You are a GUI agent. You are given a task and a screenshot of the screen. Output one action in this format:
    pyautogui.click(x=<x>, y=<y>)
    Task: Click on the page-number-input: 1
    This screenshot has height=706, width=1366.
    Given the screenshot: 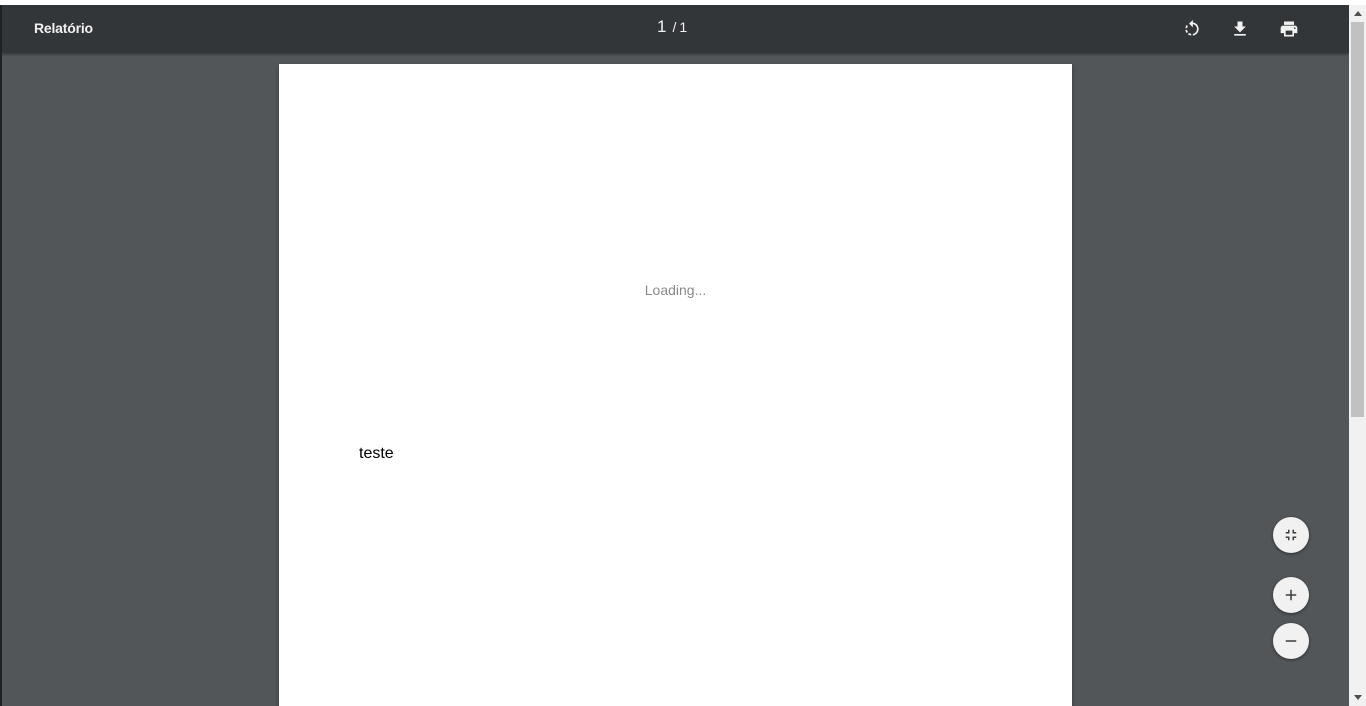 What is the action you would take?
    pyautogui.click(x=661, y=26)
    